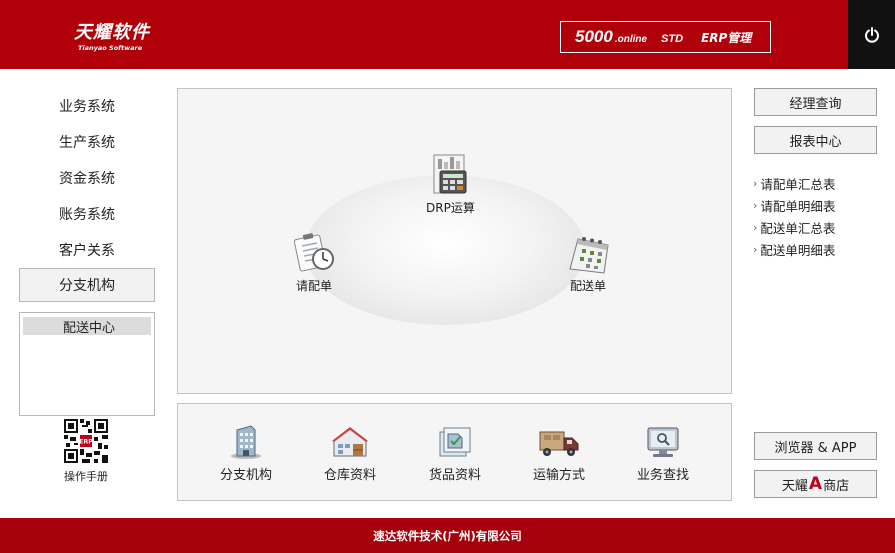 The width and height of the screenshot is (895, 553). I want to click on footer-bar: 速达软件技术(广州)有限公司, so click(447, 535).